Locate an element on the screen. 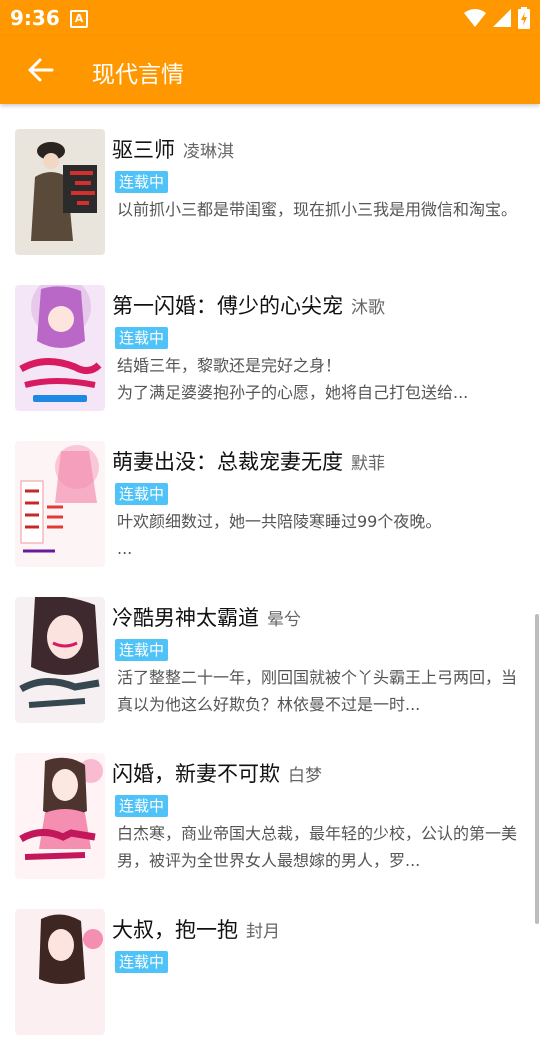  back-arrow-icon is located at coordinates (41, 70).